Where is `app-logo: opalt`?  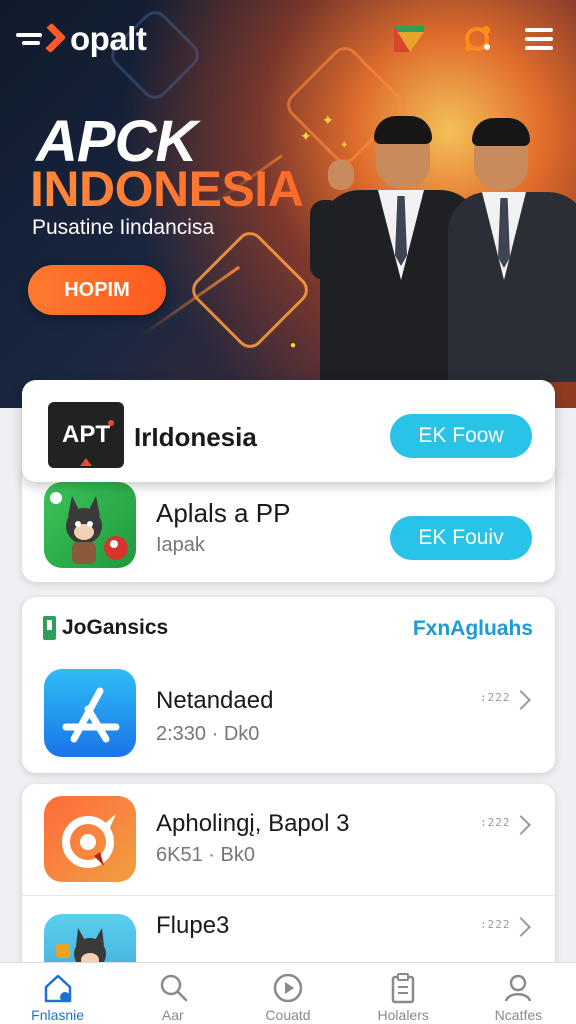 app-logo: opalt is located at coordinates (81, 39).